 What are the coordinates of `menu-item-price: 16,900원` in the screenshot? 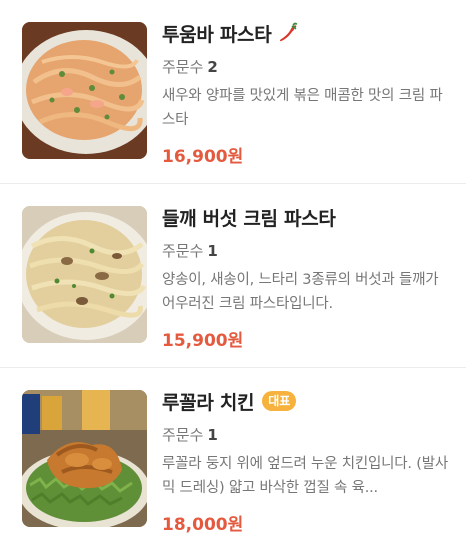 It's located at (203, 157).